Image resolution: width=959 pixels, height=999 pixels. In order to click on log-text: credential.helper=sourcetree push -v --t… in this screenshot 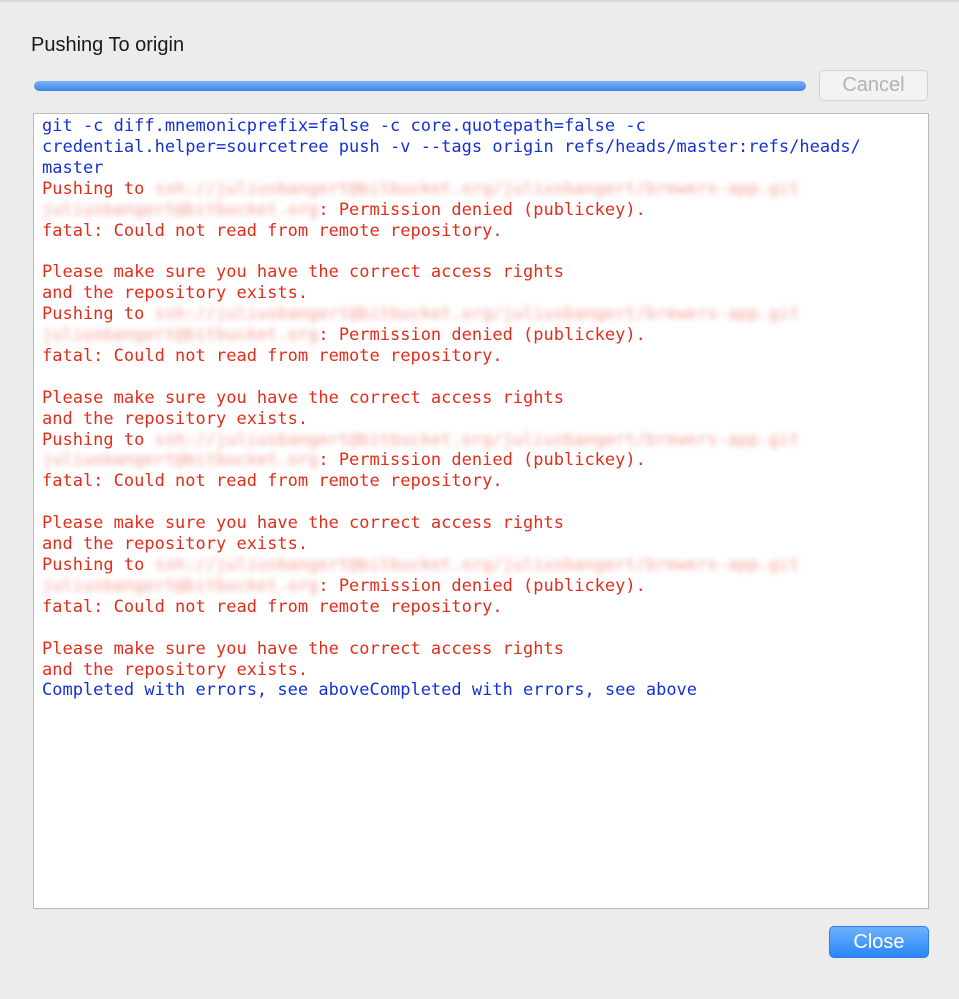, I will do `click(451, 146)`.